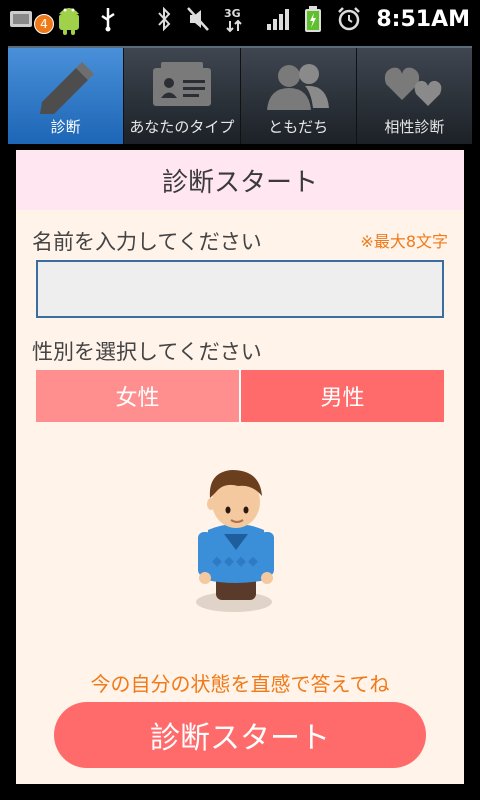 The image size is (480, 800). What do you see at coordinates (240, 735) in the screenshot?
I see `start-diagnosis-button: 診断スタート` at bounding box center [240, 735].